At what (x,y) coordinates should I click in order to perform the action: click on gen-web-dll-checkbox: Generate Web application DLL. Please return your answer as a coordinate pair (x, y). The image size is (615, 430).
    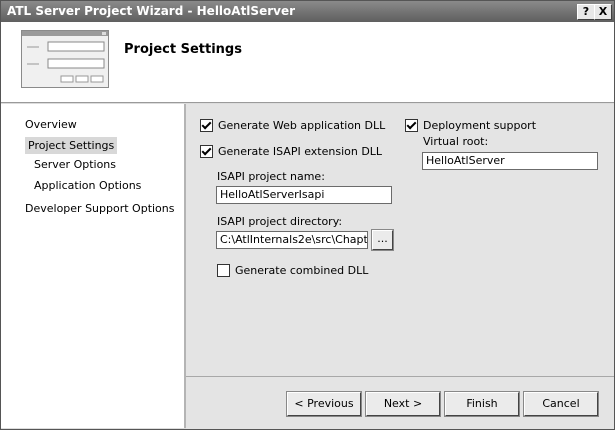
    Looking at the image, I should click on (292, 125).